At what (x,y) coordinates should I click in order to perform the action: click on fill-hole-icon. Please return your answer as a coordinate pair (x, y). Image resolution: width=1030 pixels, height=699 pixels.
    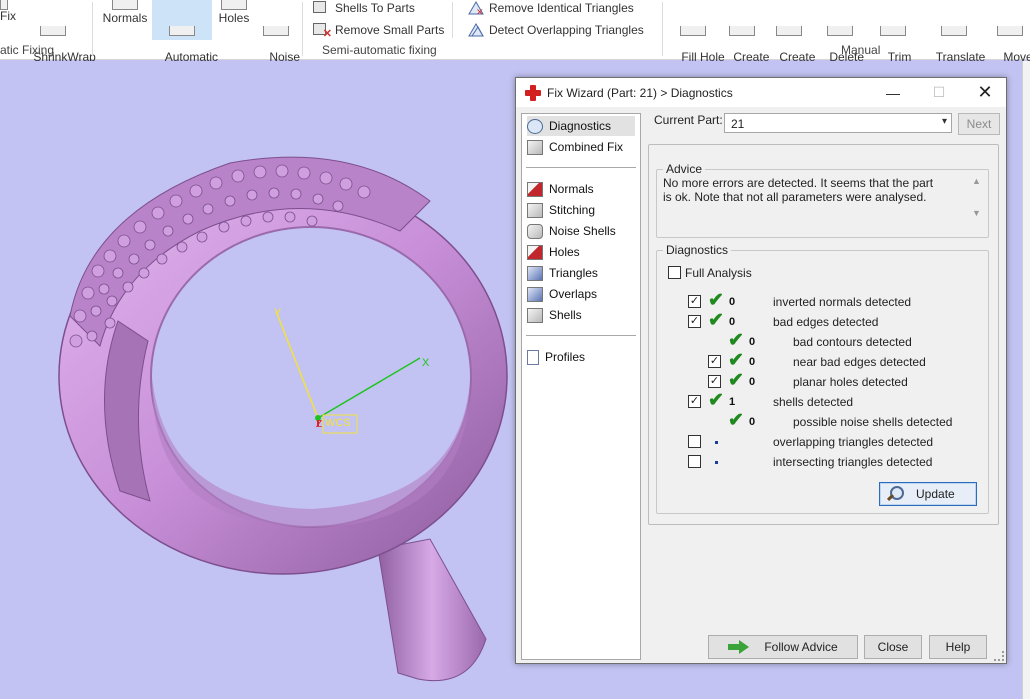
    Looking at the image, I should click on (693, 31).